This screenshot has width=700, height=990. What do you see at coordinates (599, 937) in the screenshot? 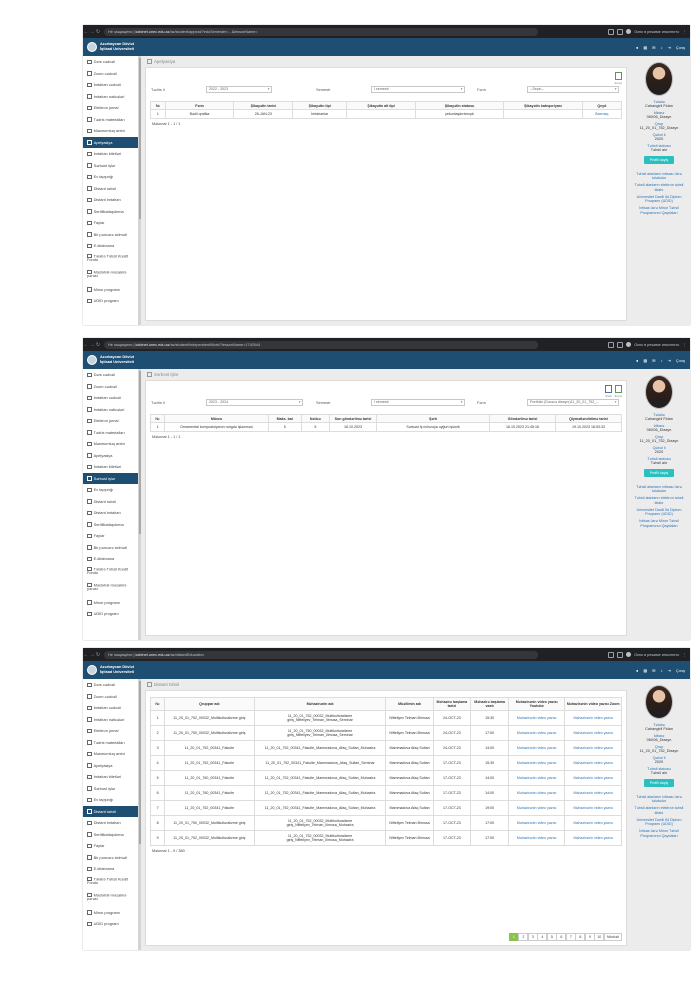
I see `page-button: 10` at bounding box center [599, 937].